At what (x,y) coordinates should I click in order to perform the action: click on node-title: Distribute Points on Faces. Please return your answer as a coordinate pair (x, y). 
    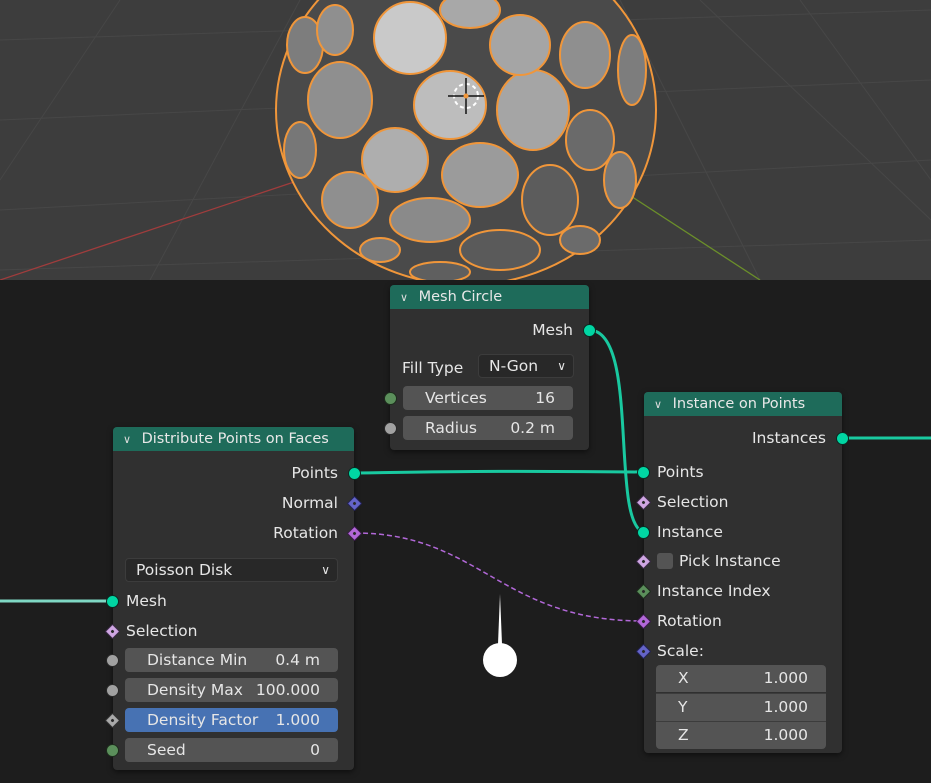
    Looking at the image, I should click on (235, 439).